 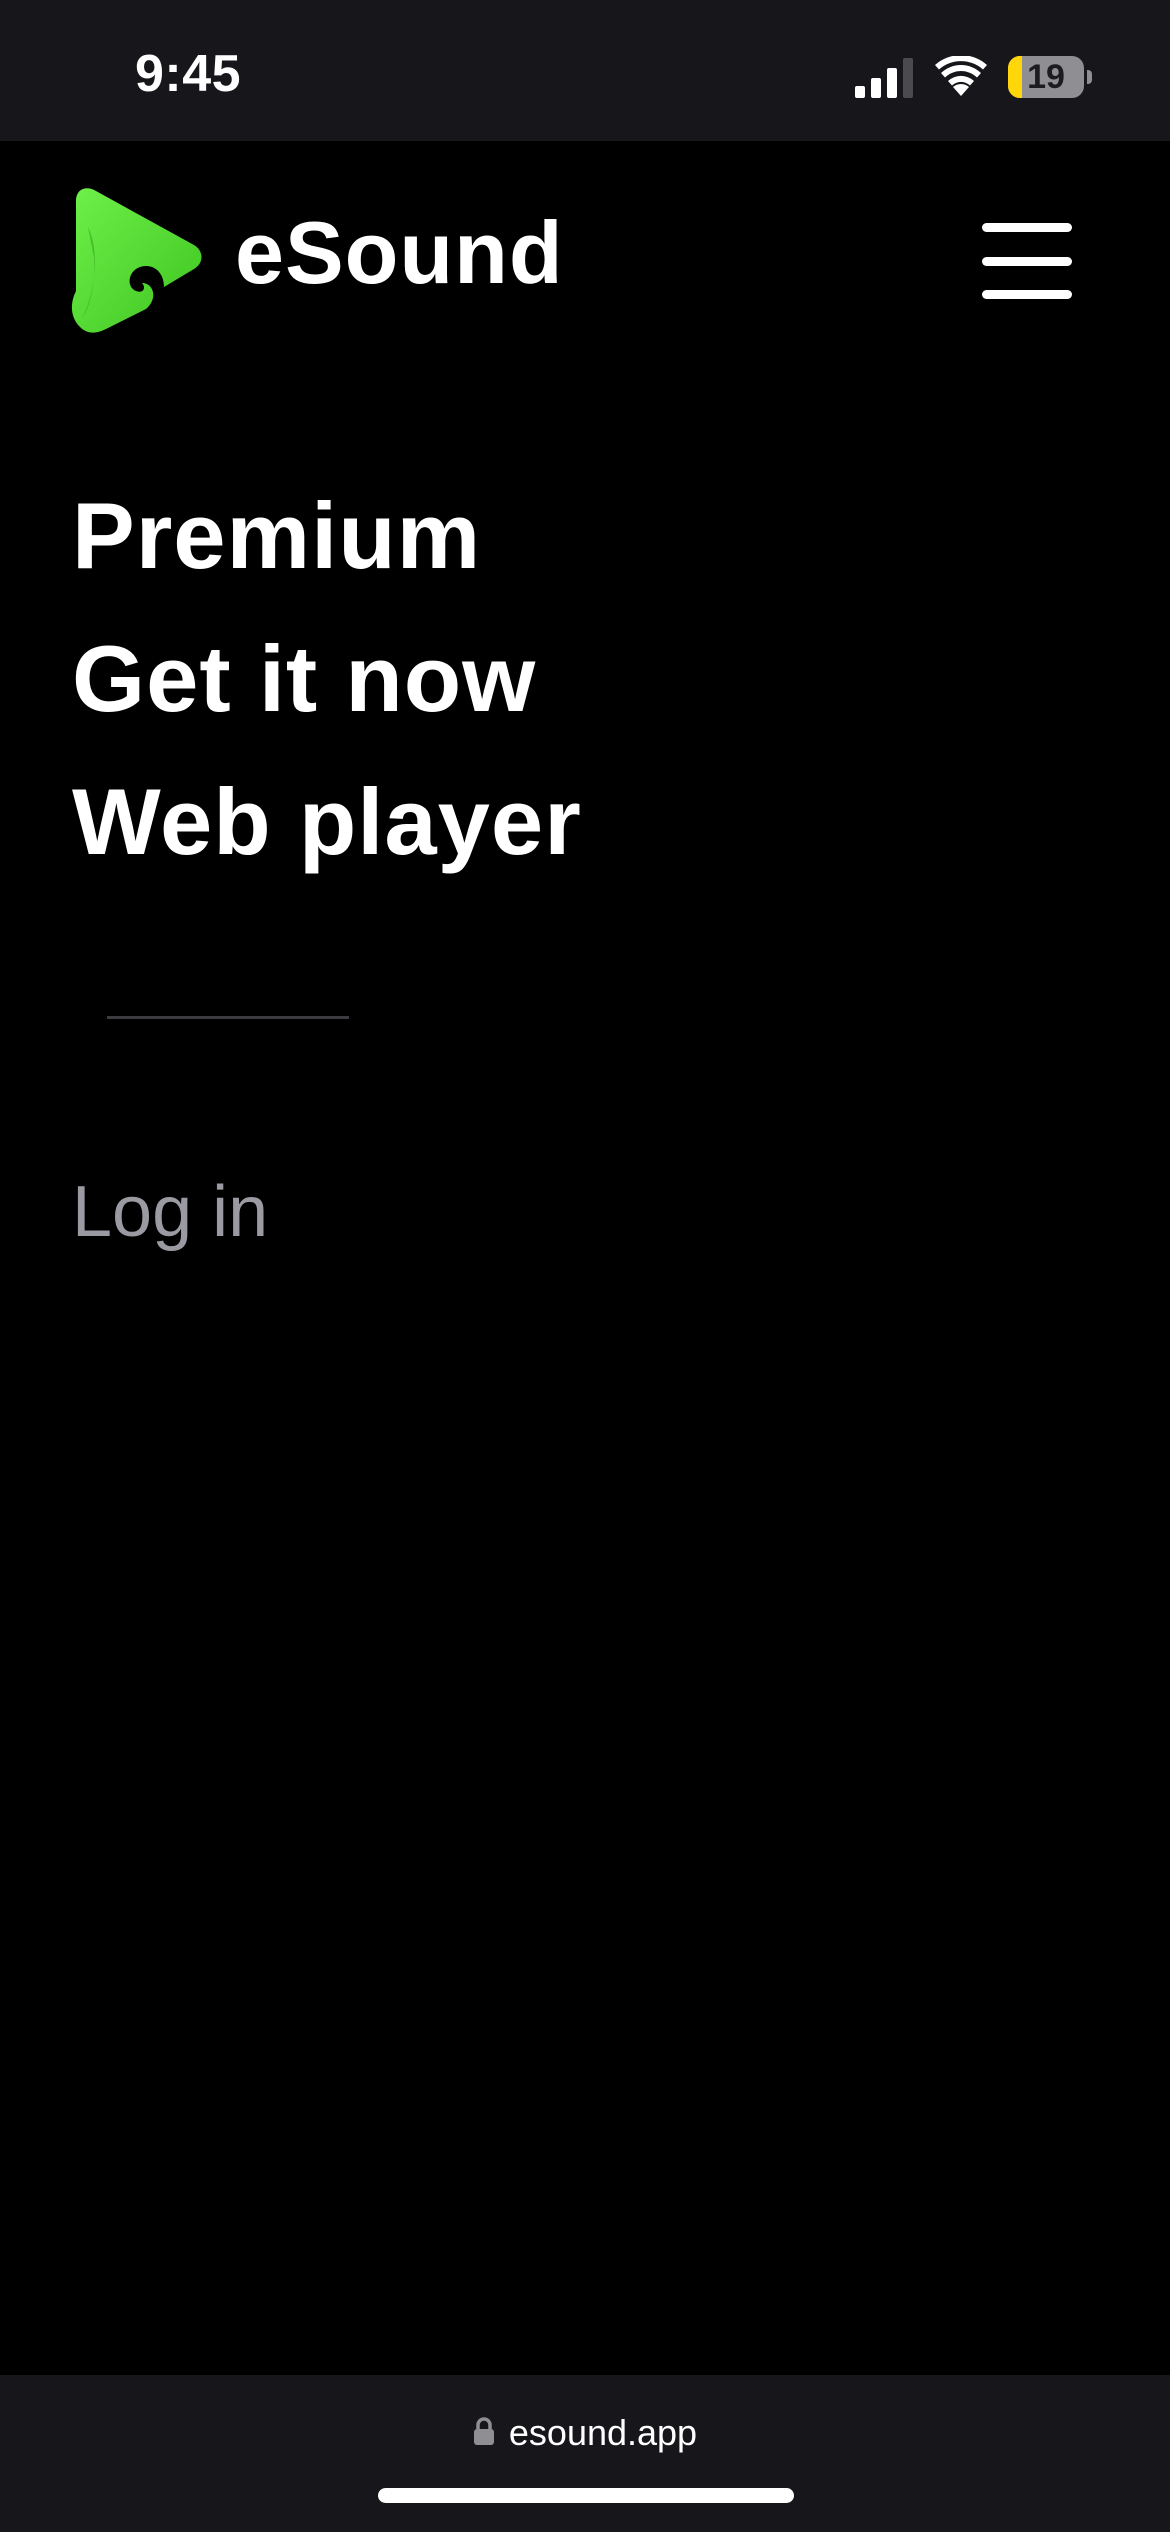 What do you see at coordinates (228, 1017) in the screenshot?
I see `menu-divider` at bounding box center [228, 1017].